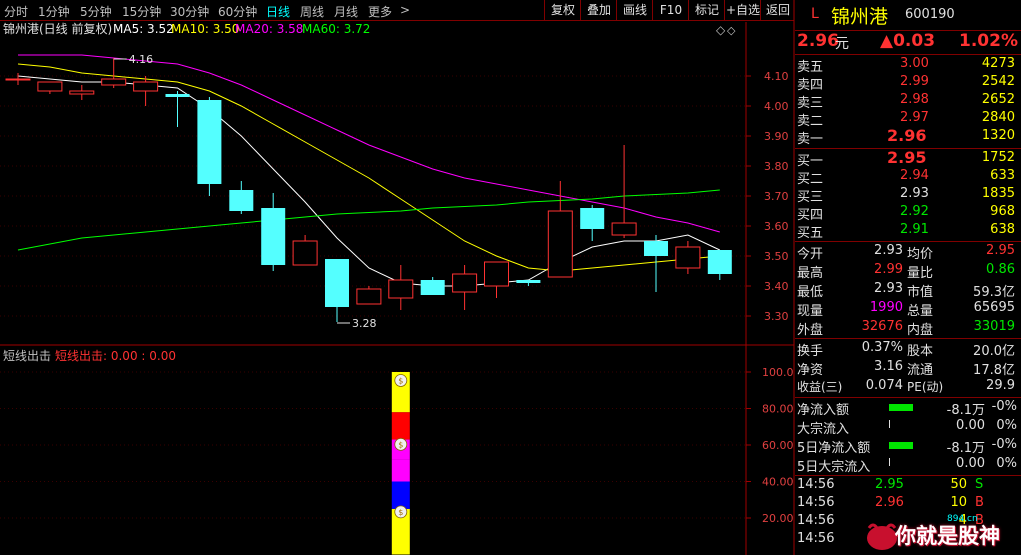  Describe the element at coordinates (1004, 444) in the screenshot. I see `net-inflow-5d-pct: -0%` at that location.